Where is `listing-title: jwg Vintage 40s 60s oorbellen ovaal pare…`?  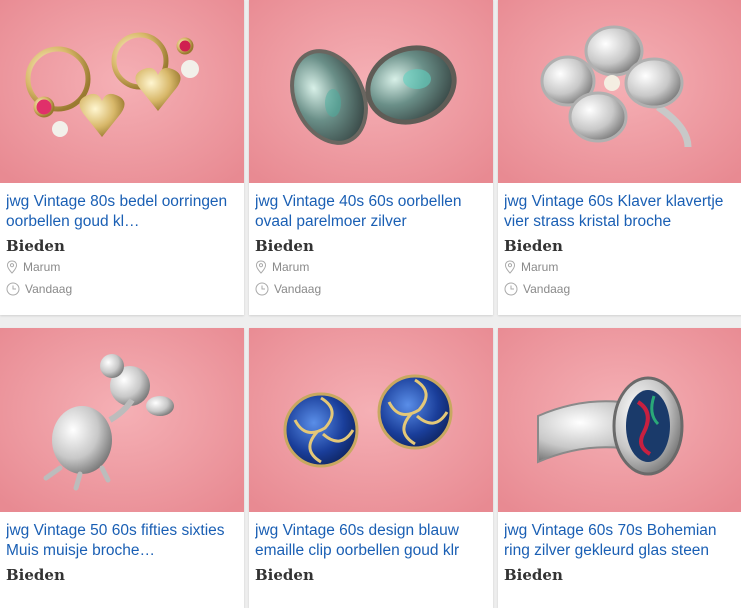
listing-title: jwg Vintage 40s 60s oorbellen ovaal pare… is located at coordinates (371, 212).